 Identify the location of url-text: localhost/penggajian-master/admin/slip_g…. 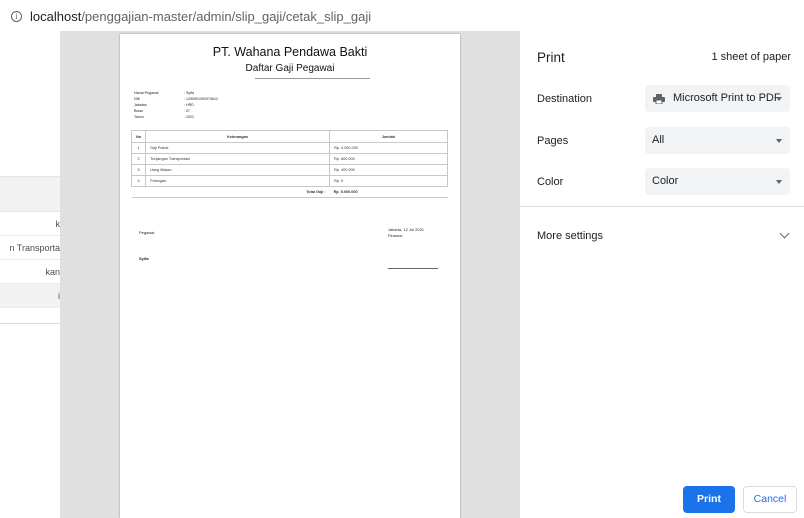
(200, 16).